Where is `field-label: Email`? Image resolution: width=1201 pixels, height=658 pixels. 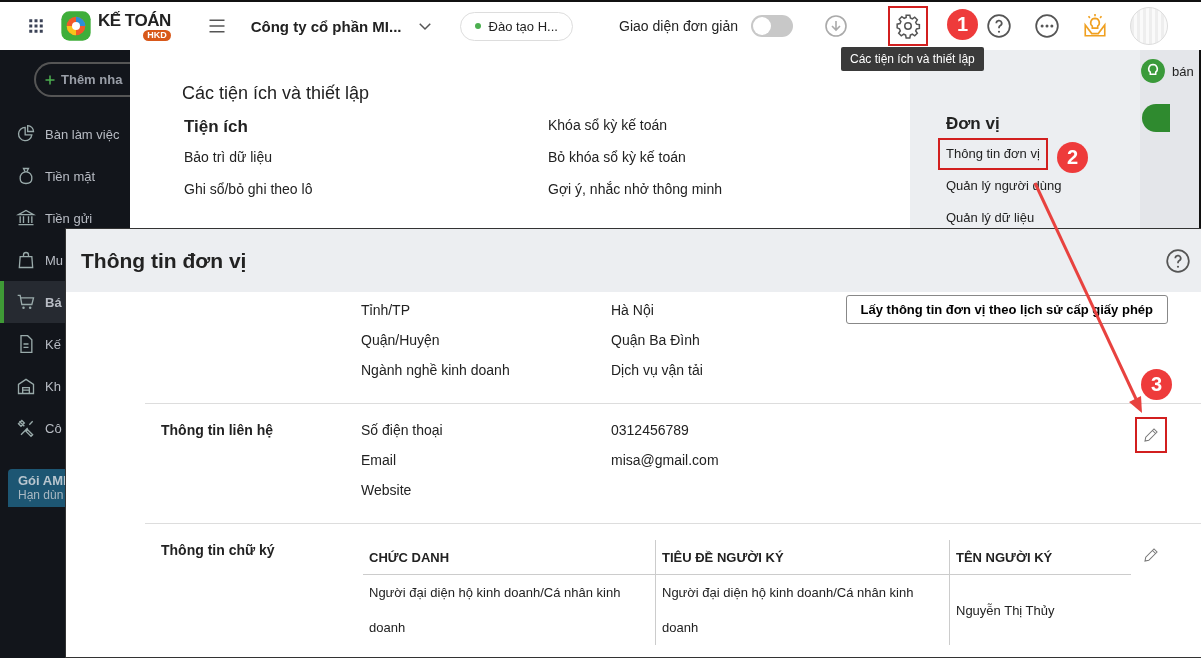 field-label: Email is located at coordinates (379, 460).